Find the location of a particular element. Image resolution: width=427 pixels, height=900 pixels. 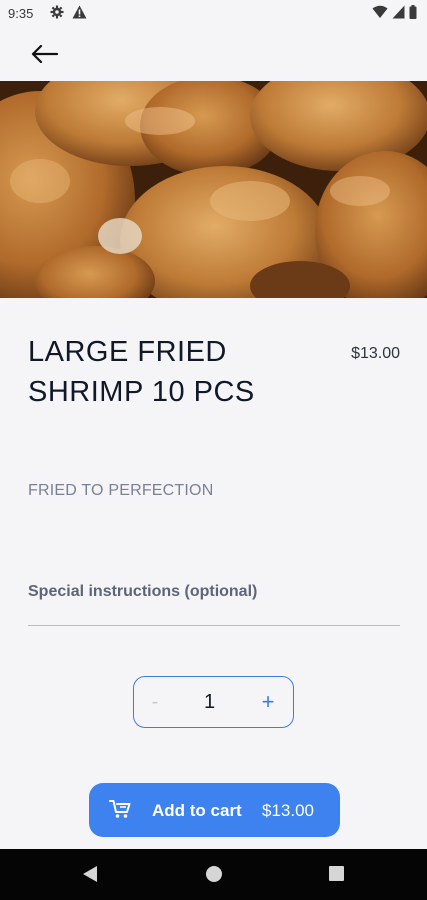

status-left-icons is located at coordinates (68, 12).